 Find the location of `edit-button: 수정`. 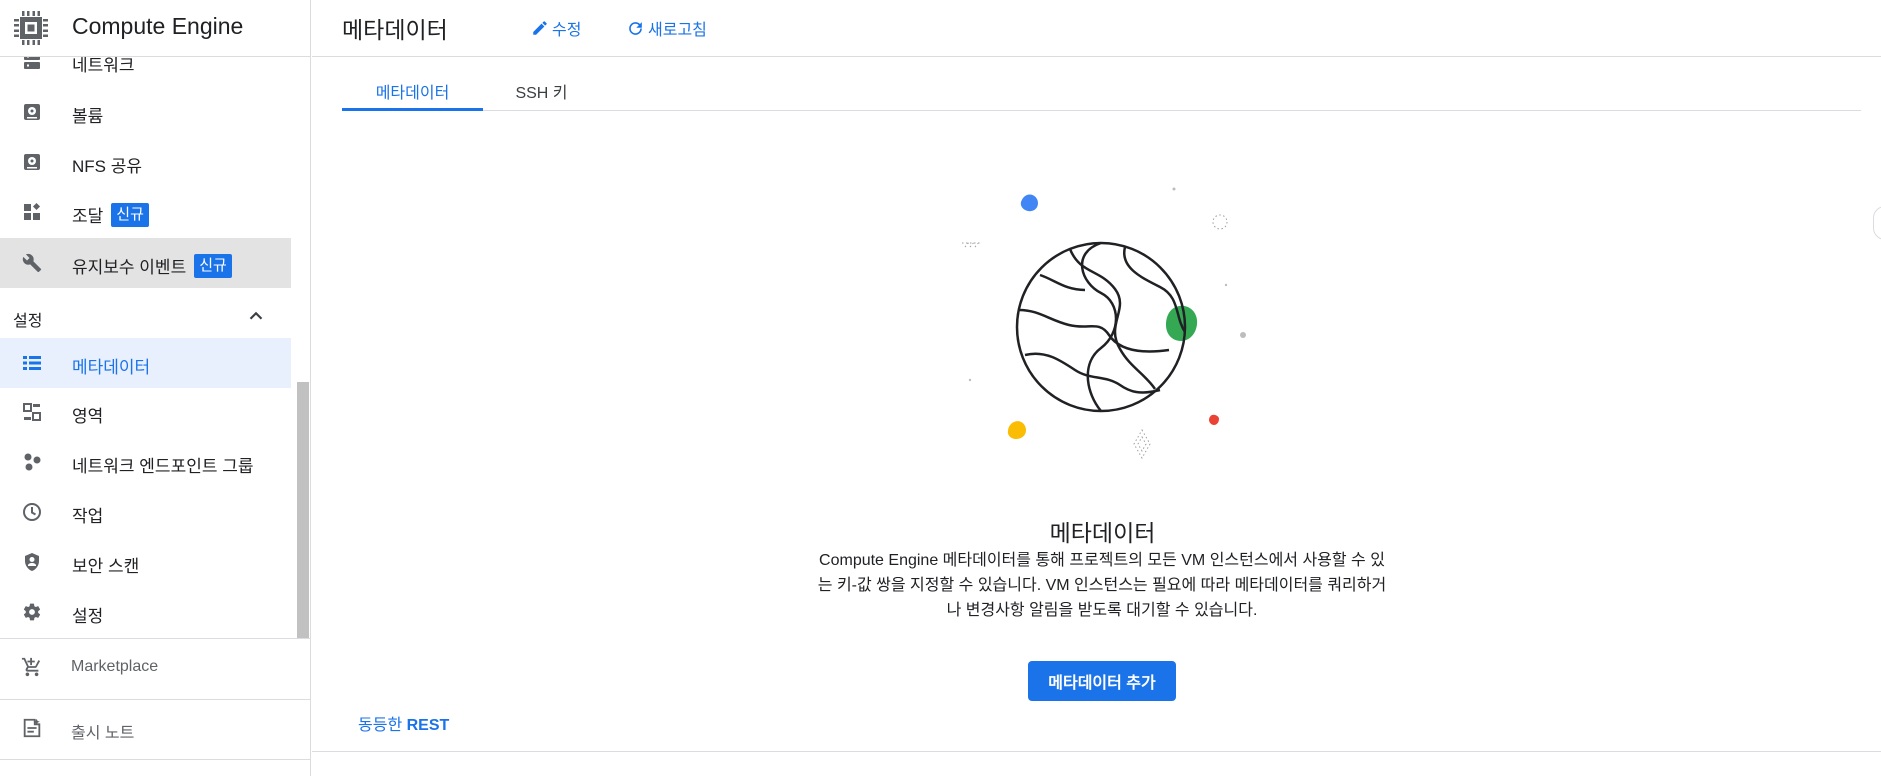

edit-button: 수정 is located at coordinates (556, 28).